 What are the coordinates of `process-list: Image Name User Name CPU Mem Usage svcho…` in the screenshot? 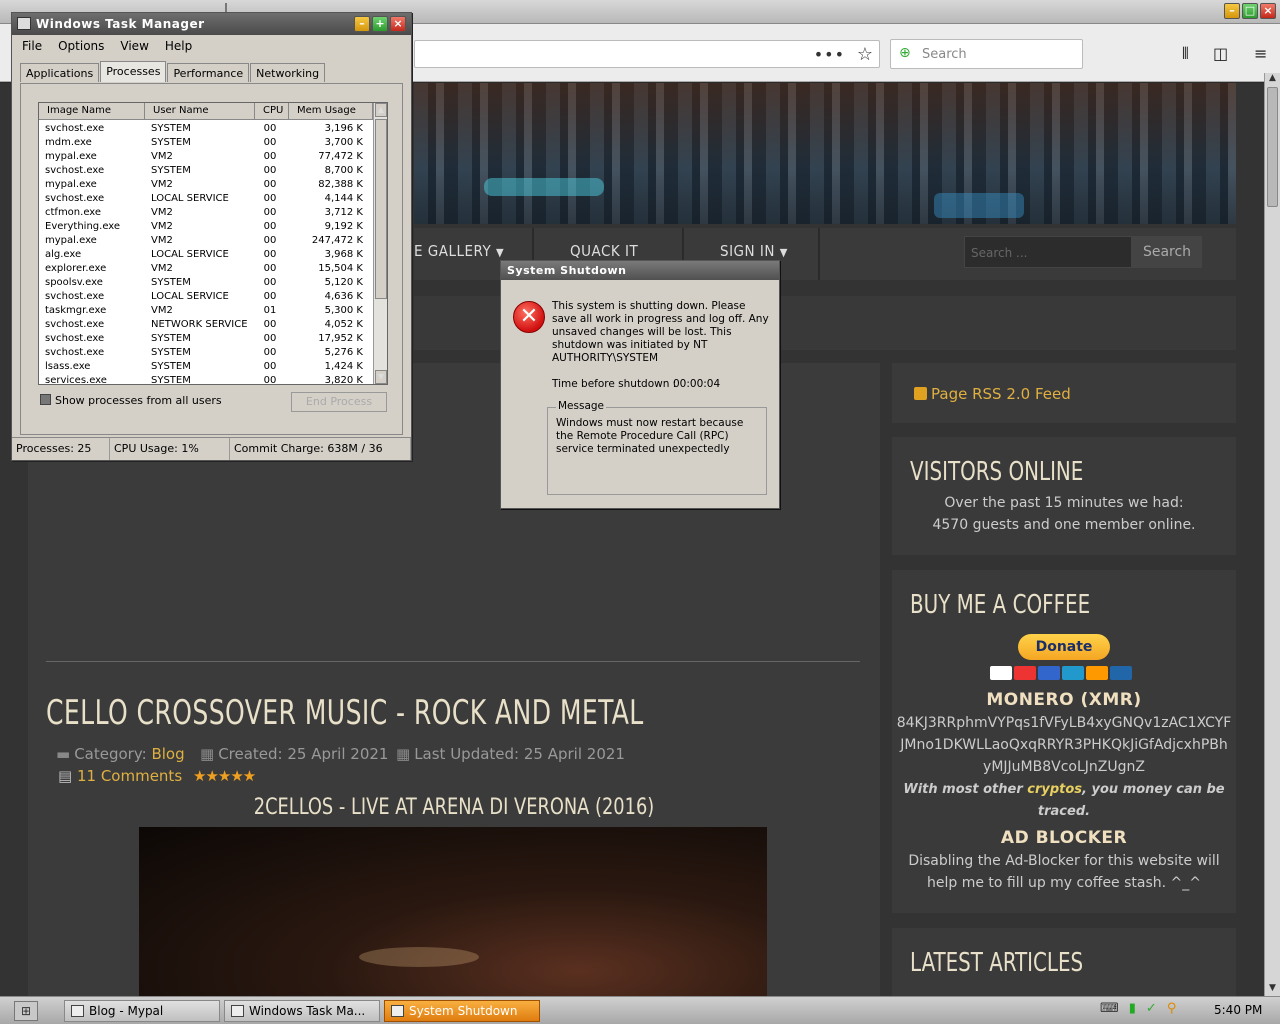 It's located at (213, 243).